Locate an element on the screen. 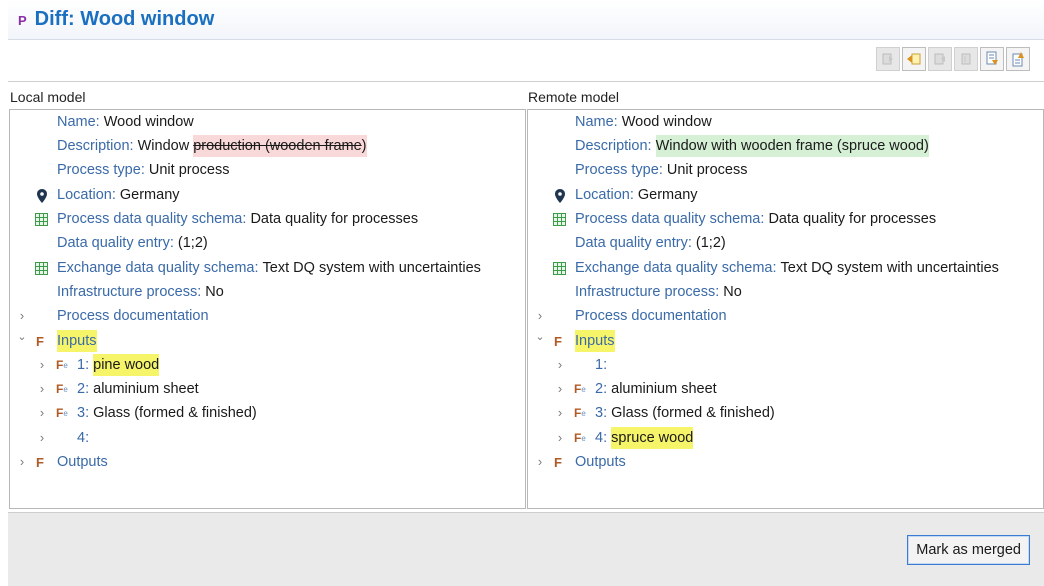 The height and width of the screenshot is (586, 1044). remote-input-3-row: 3: Glass (formed & finished) is located at coordinates (685, 413).